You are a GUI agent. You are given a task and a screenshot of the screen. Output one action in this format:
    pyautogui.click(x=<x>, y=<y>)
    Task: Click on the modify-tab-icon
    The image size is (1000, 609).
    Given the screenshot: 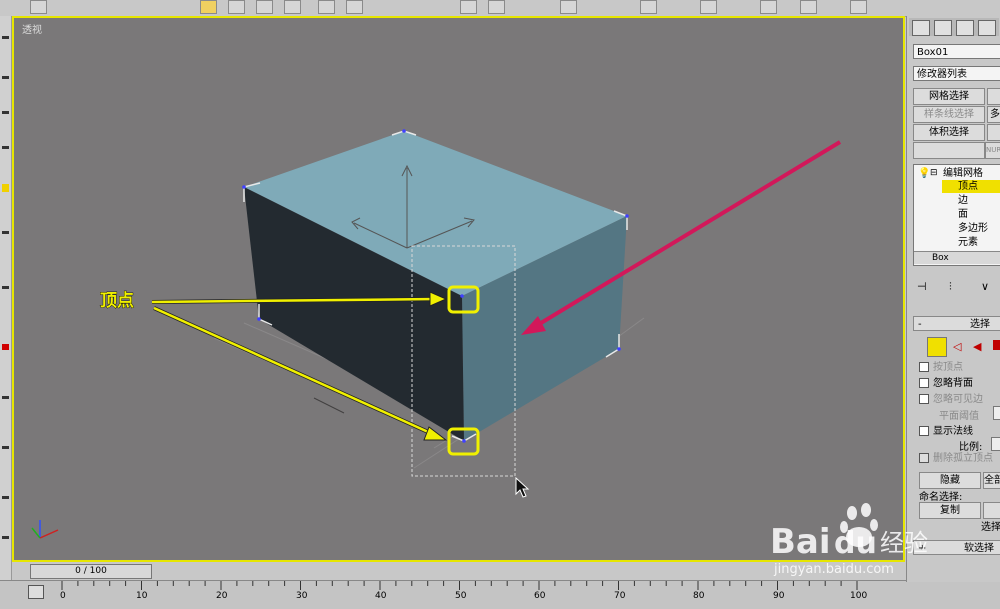 What is the action you would take?
    pyautogui.click(x=943, y=28)
    